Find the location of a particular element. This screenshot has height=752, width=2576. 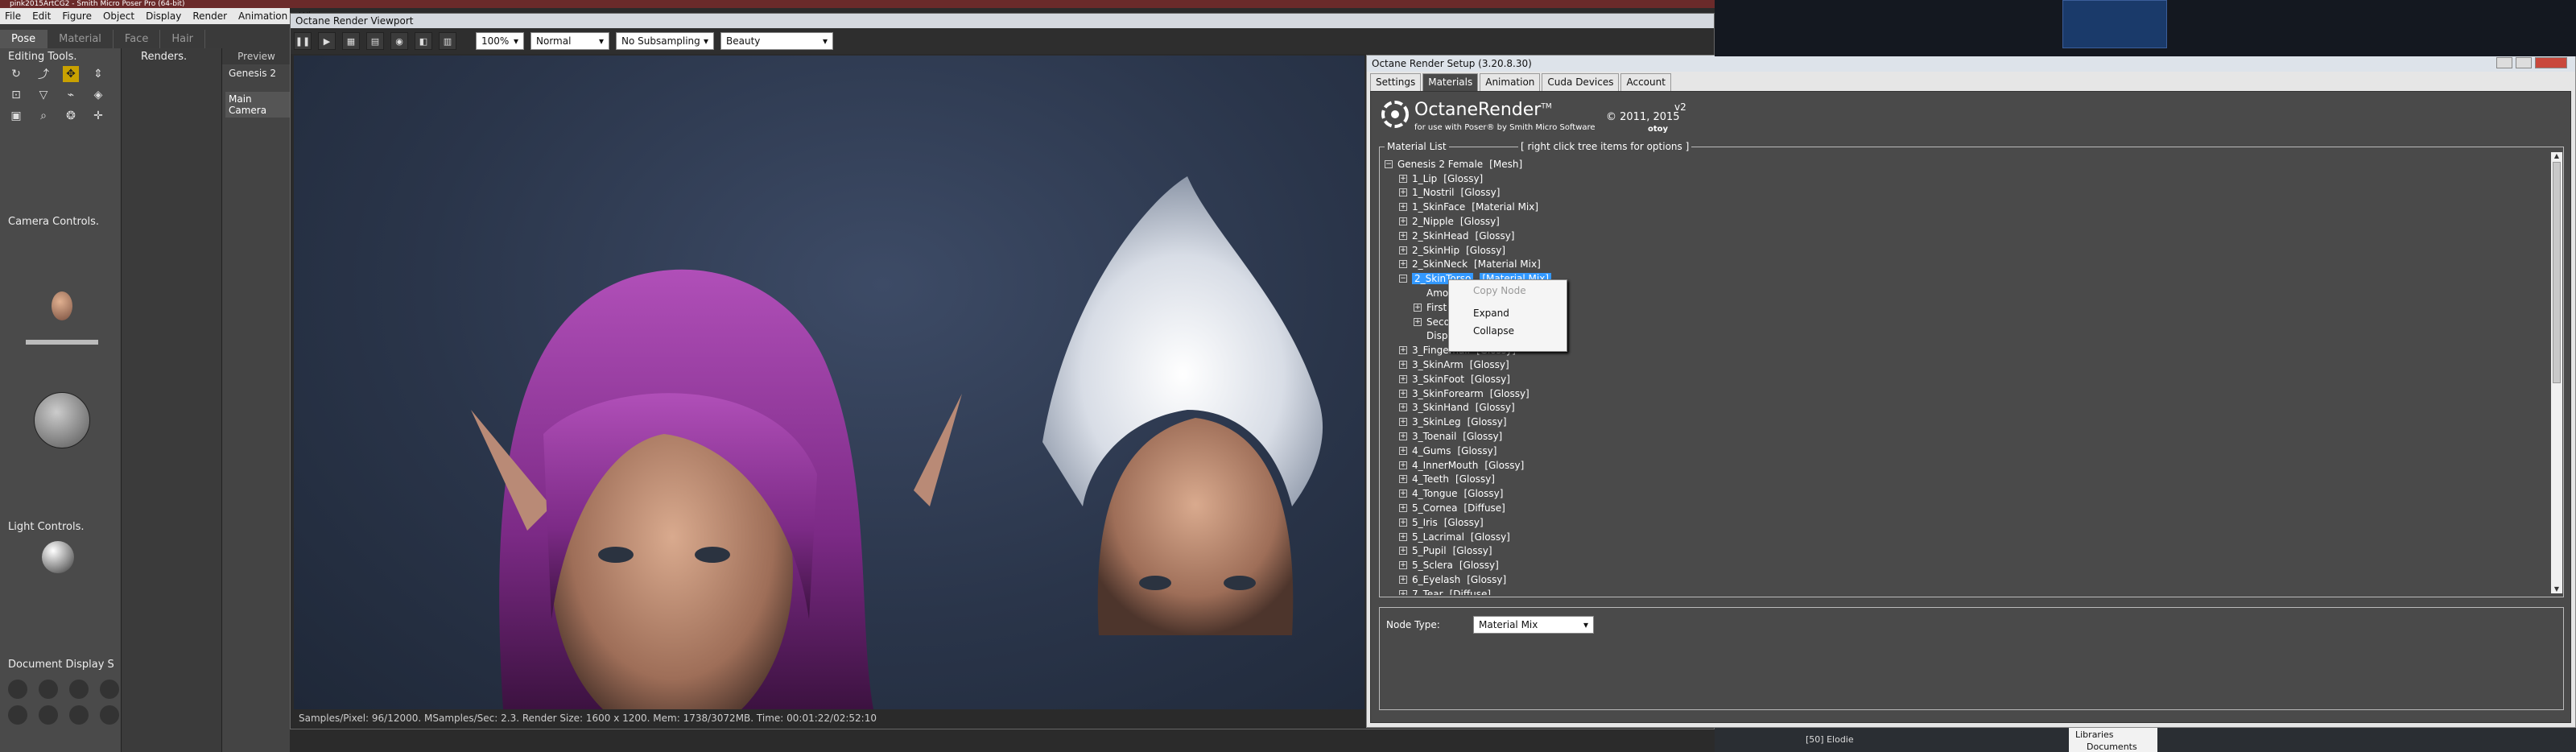

menu-edit: Edit is located at coordinates (41, 16).